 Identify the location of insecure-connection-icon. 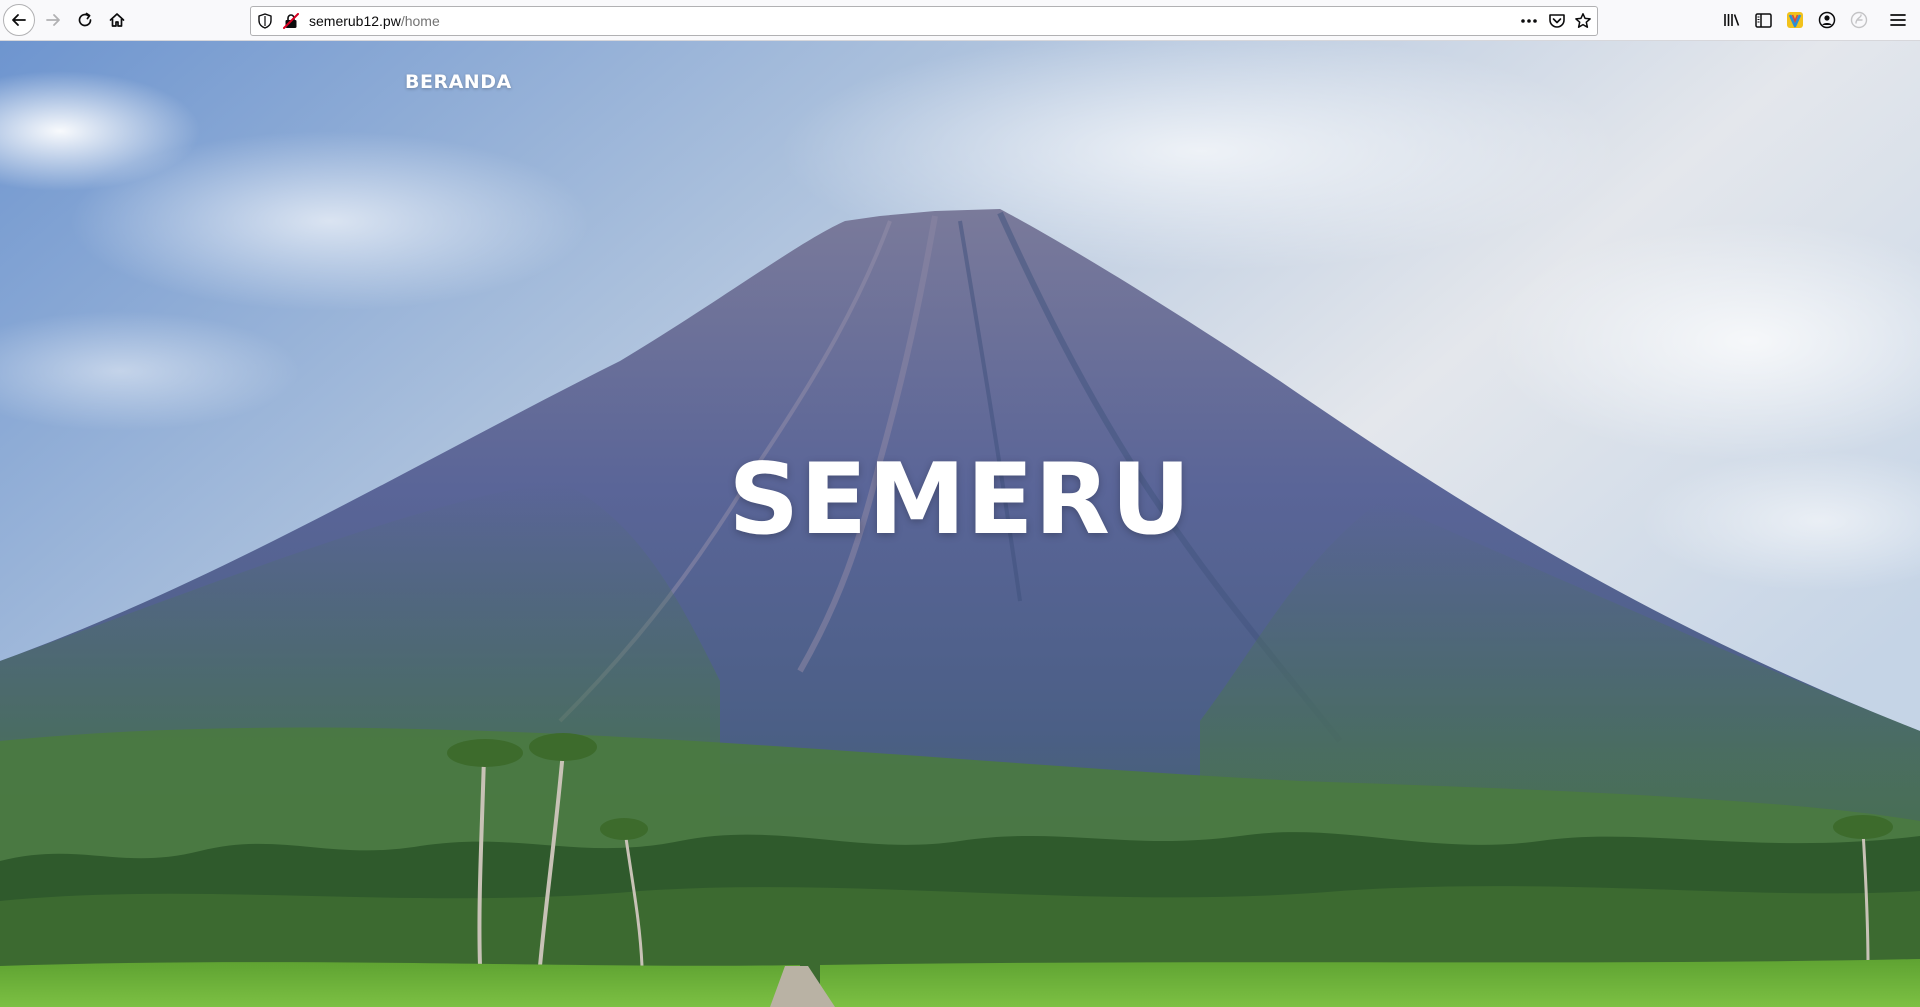
(291, 21).